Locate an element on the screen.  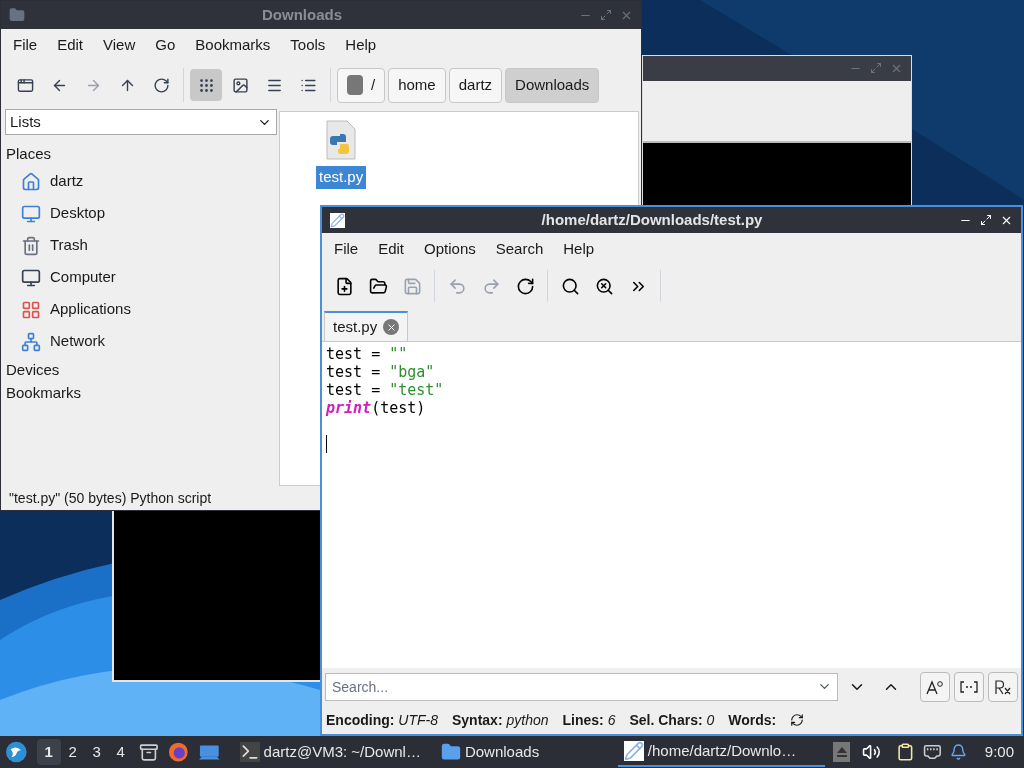
status-field: Words: is located at coordinates (752, 720).